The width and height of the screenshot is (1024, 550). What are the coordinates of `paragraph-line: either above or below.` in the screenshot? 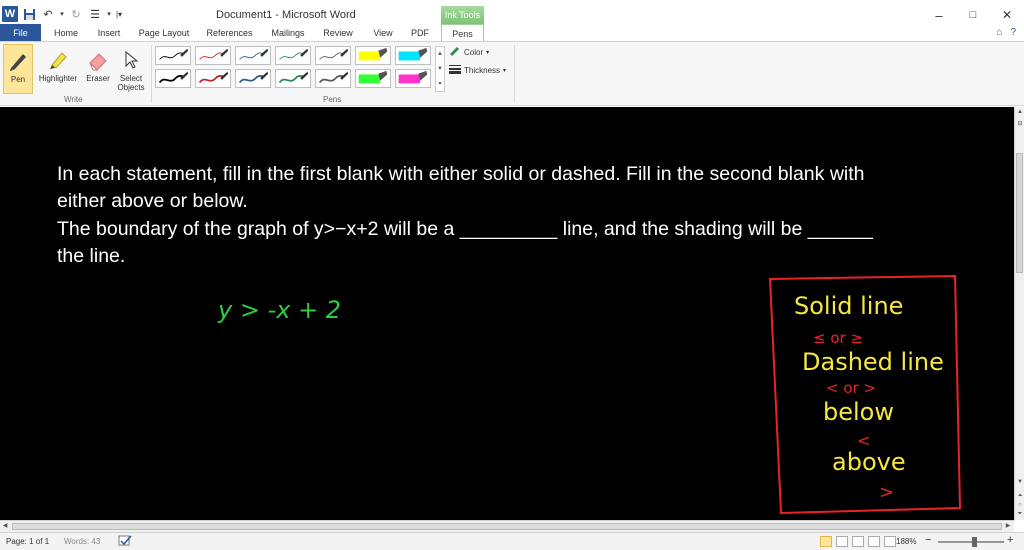 It's located at (152, 201).